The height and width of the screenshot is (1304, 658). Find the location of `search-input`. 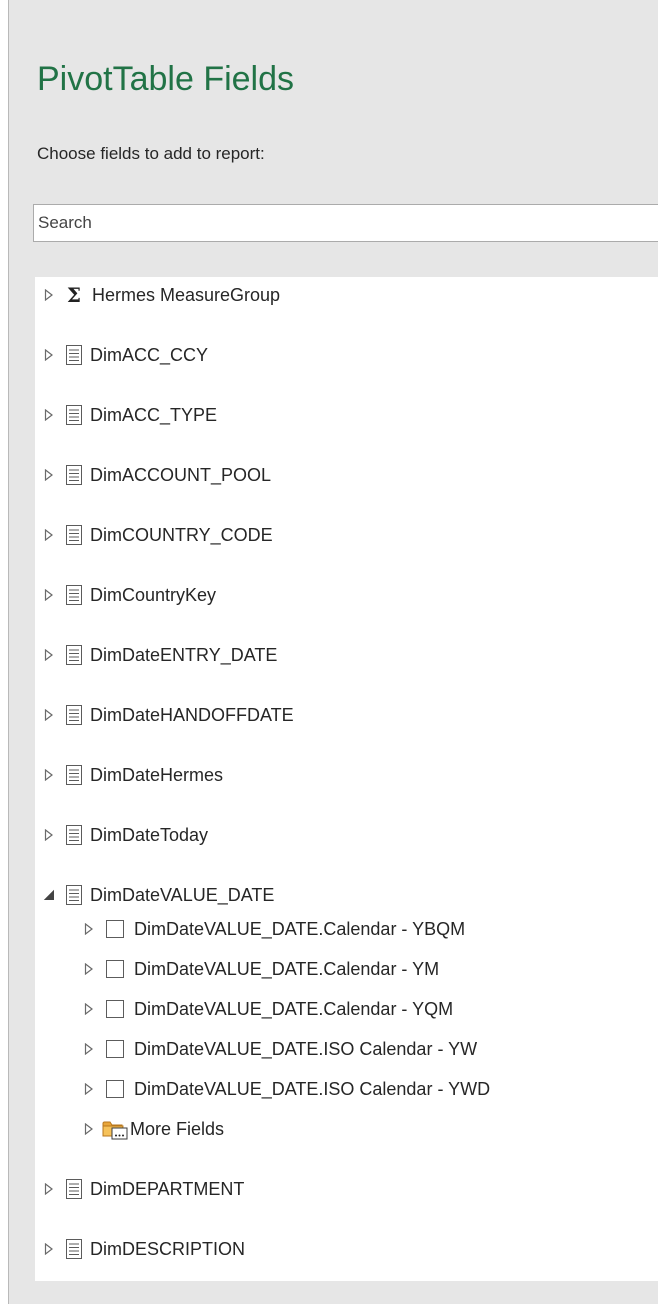

search-input is located at coordinates (345, 223).